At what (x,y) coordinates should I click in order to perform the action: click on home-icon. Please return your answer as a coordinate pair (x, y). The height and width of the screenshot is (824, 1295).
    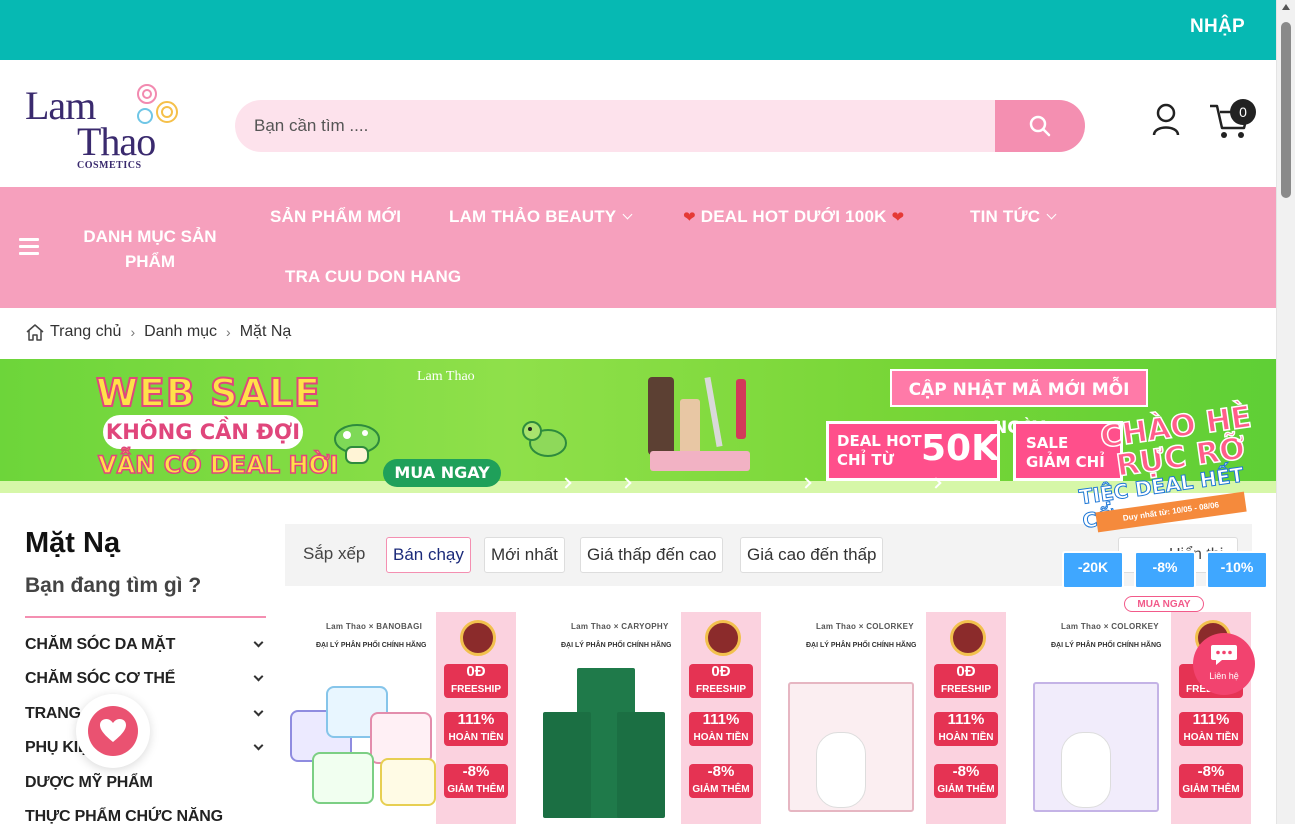
    Looking at the image, I should click on (35, 332).